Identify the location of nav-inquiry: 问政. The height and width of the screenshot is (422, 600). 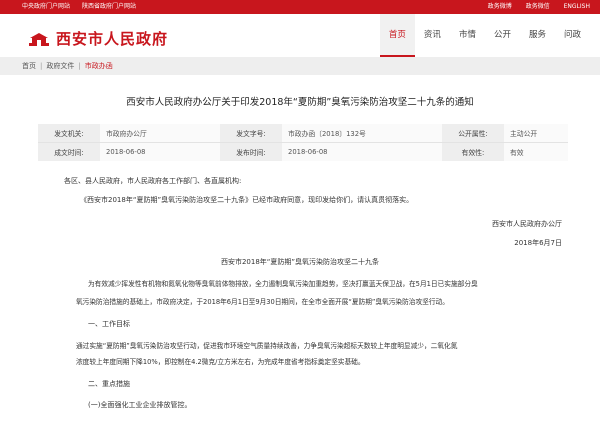
(572, 35).